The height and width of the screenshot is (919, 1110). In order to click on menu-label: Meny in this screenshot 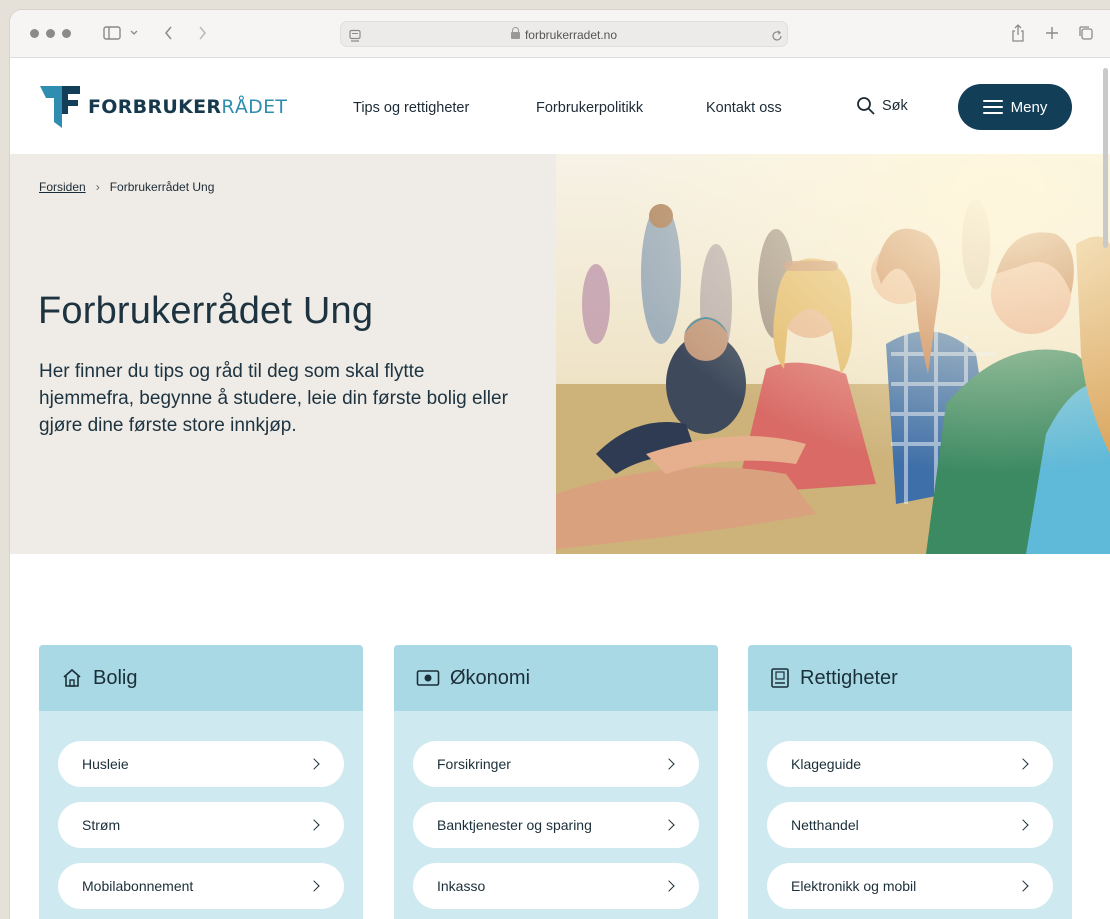, I will do `click(1029, 107)`.